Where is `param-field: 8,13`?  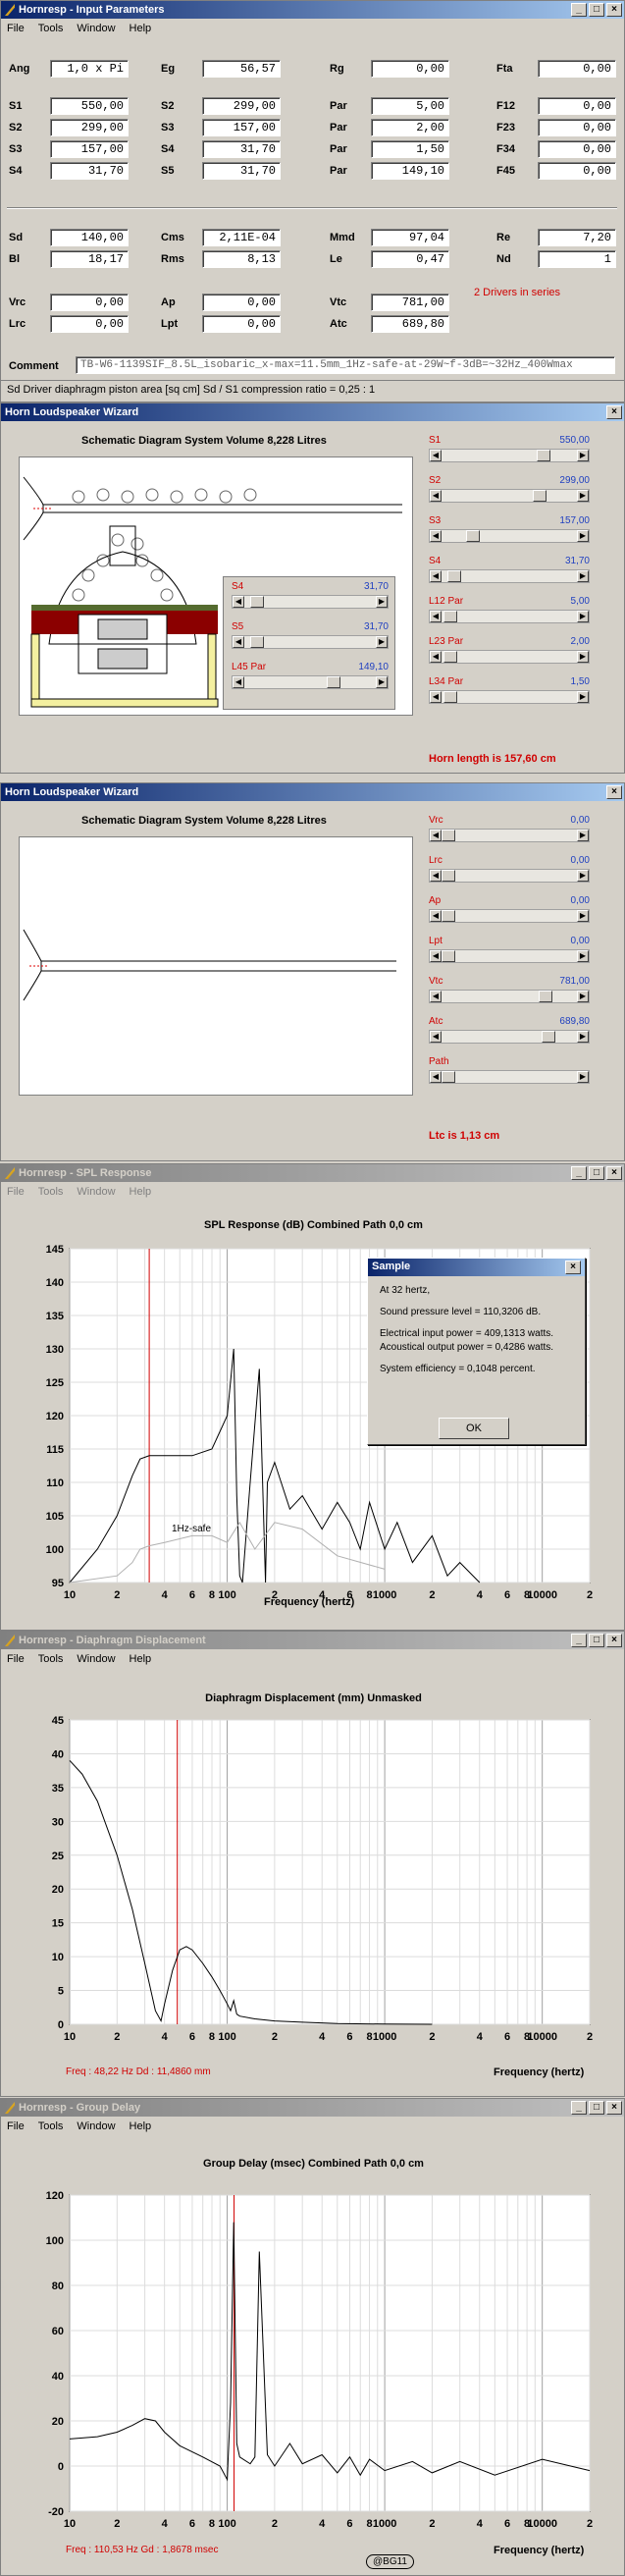
param-field: 8,13 is located at coordinates (242, 259).